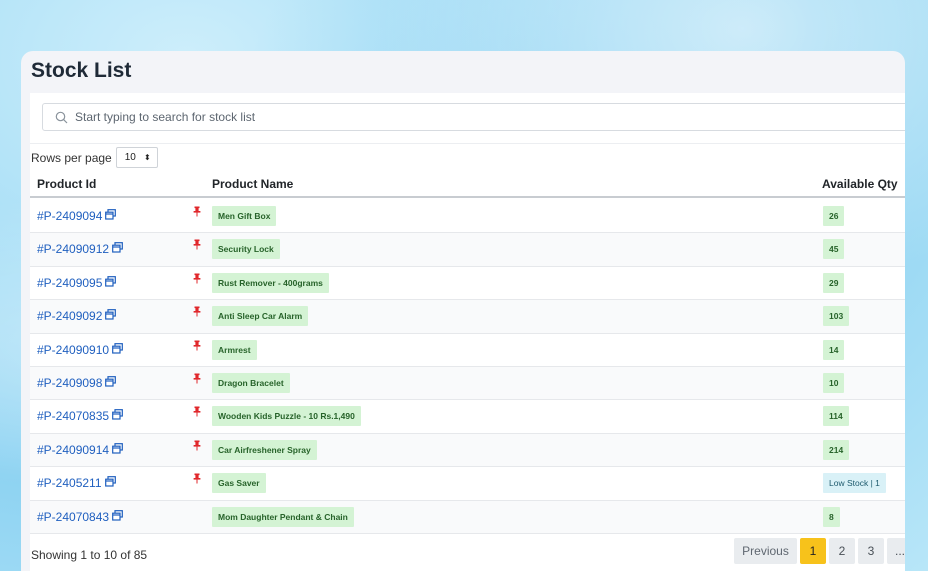 The width and height of the screenshot is (928, 571). Describe the element at coordinates (467, 317) in the screenshot. I see `table-row: #P-2409092 Anti Sleep Car Alarm 103` at that location.